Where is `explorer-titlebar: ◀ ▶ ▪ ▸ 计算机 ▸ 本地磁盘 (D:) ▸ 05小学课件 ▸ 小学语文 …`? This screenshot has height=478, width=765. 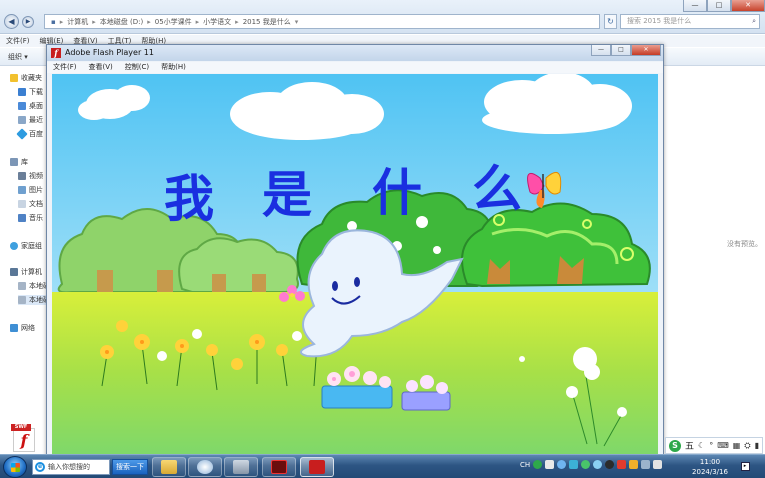 explorer-titlebar: ◀ ▶ ▪ ▸ 计算机 ▸ 本地磁盘 (D:) ▸ 05小学课件 ▸ 小学语文 … is located at coordinates (382, 17).